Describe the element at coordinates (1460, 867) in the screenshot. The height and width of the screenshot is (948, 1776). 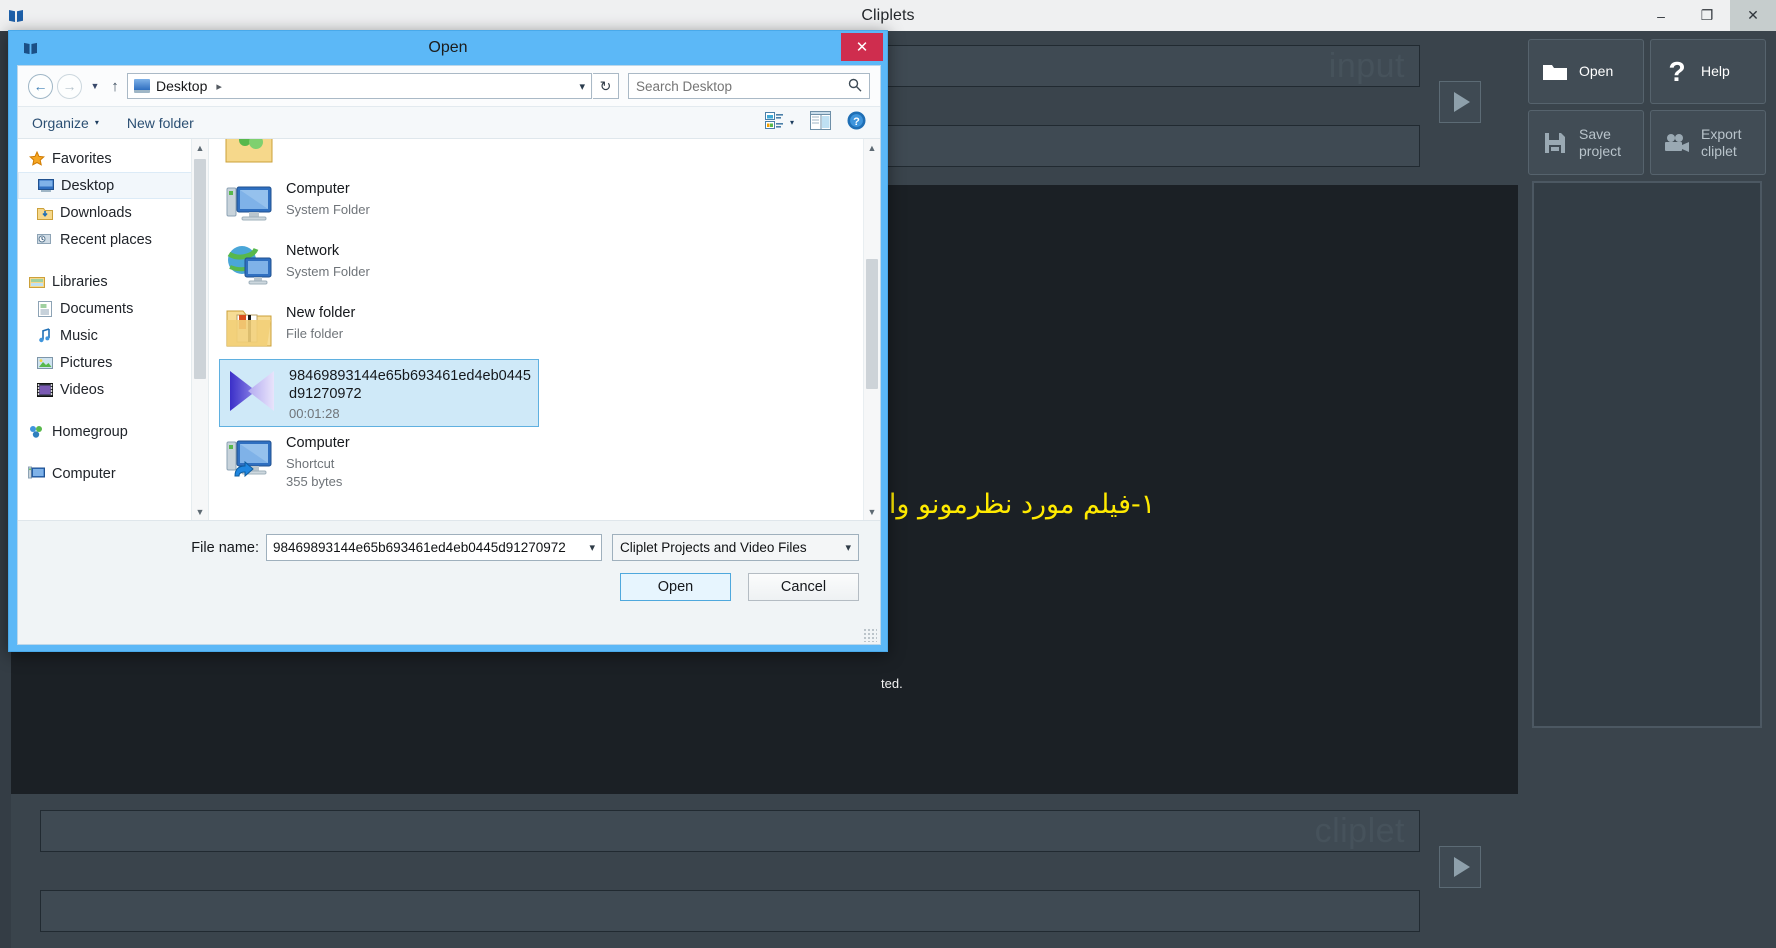
I see `output-play-button` at that location.